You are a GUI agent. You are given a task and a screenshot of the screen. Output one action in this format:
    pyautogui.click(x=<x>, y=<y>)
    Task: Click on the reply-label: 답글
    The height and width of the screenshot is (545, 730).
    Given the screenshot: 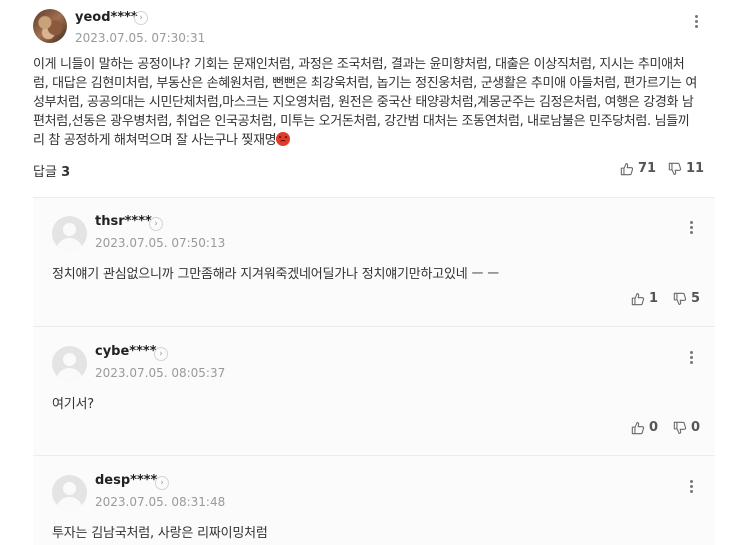 What is the action you would take?
    pyautogui.click(x=45, y=172)
    